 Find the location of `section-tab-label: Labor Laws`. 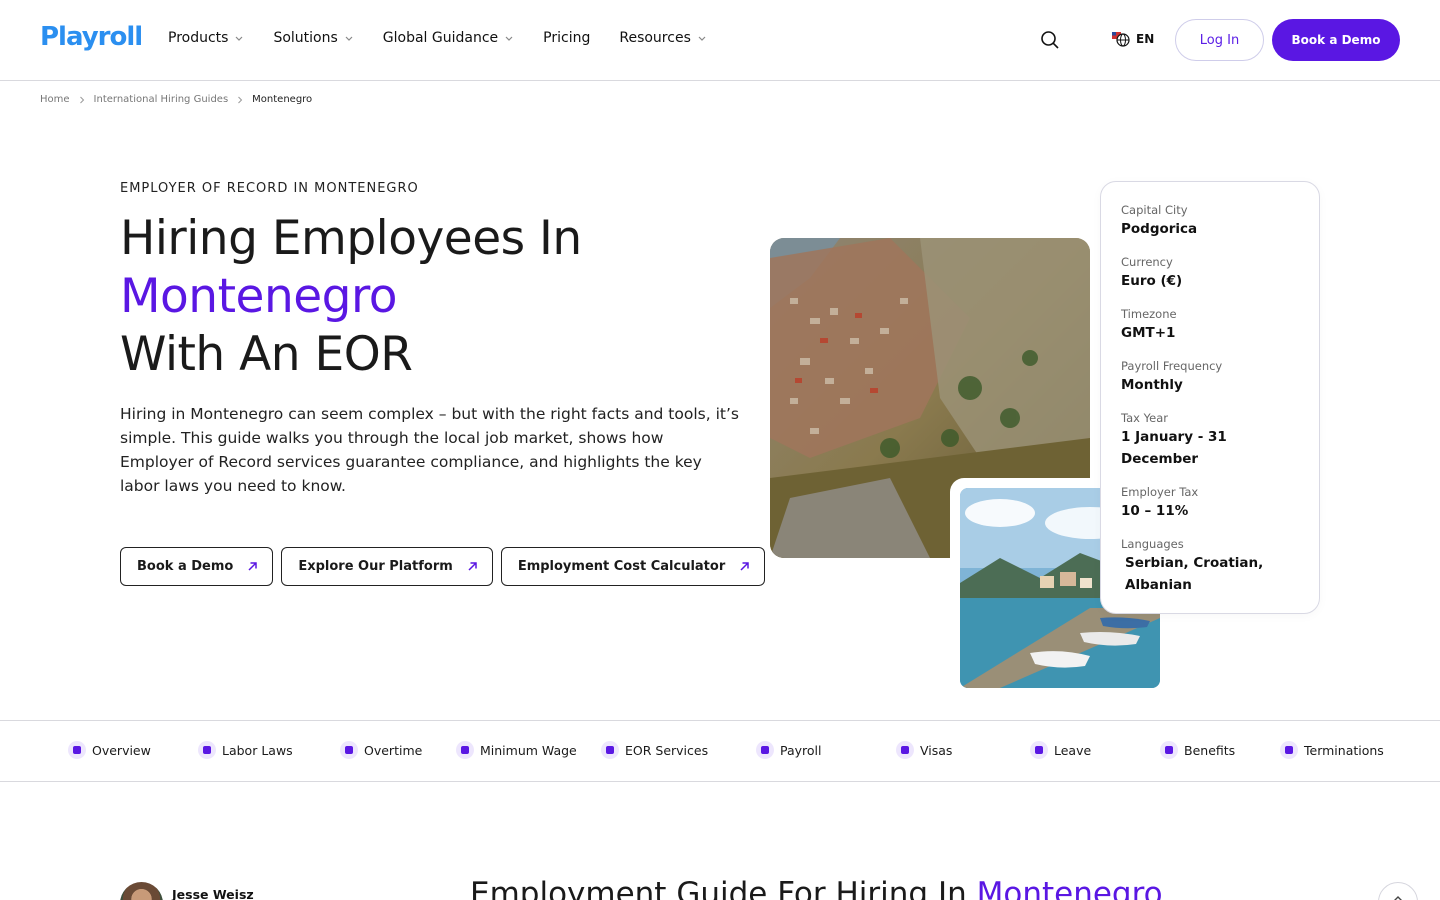

section-tab-label: Labor Laws is located at coordinates (257, 750).